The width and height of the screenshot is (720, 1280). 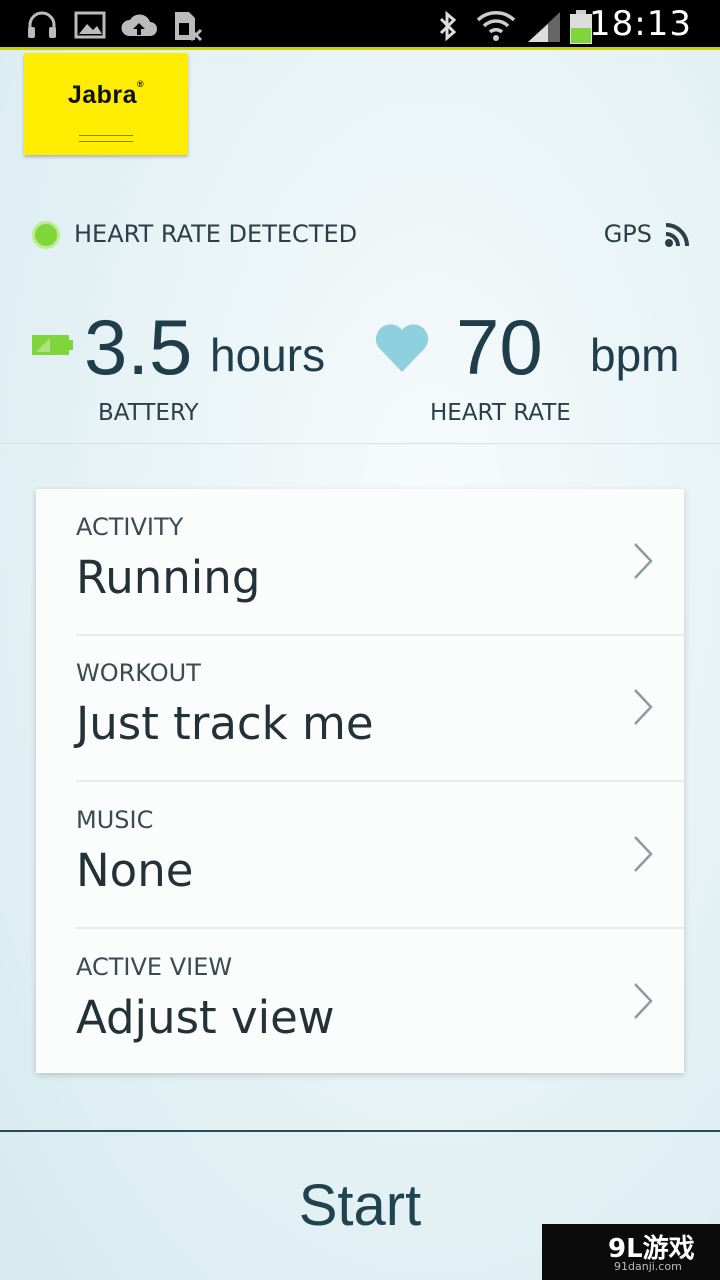 I want to click on status-dot-icon, so click(x=46, y=235).